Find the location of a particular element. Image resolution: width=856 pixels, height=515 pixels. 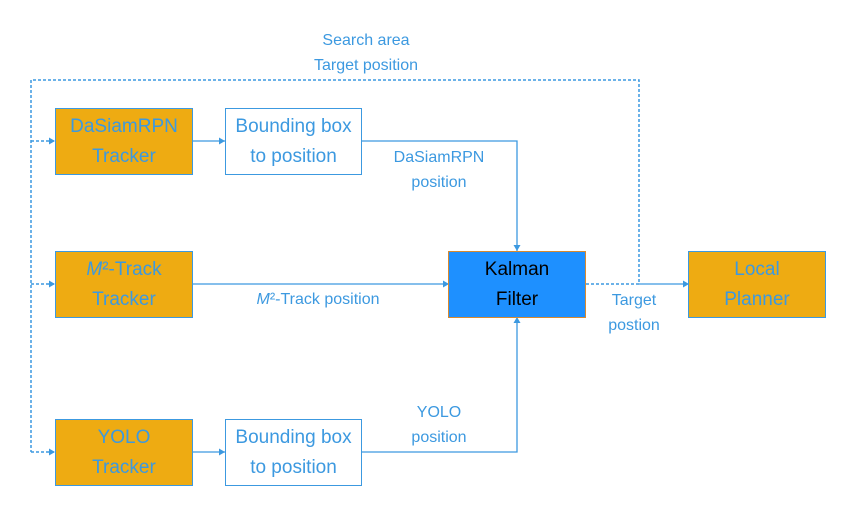

m2-rest: ²-Track is located at coordinates (132, 269).